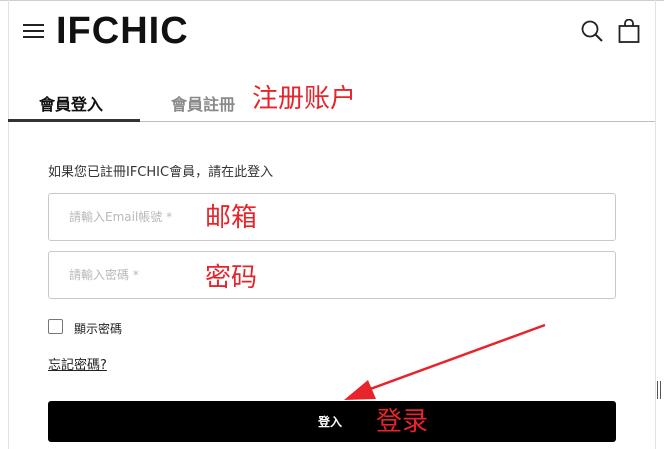 This screenshot has width=664, height=449. What do you see at coordinates (231, 218) in the screenshot?
I see `annotation-email: 邮箱` at bounding box center [231, 218].